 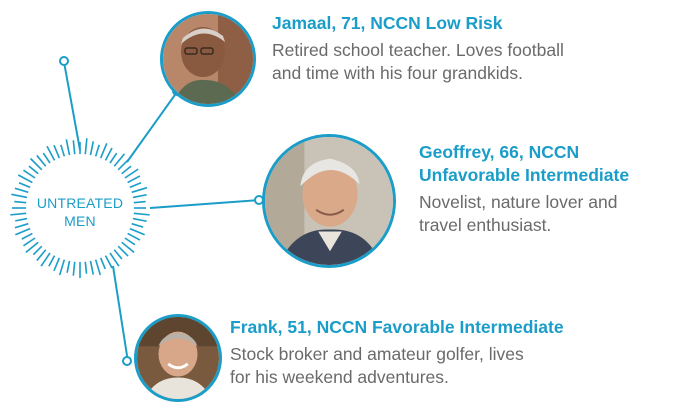 What do you see at coordinates (339, 377) in the screenshot?
I see `person-desc-frank-line2: for his weekend adventures.` at bounding box center [339, 377].